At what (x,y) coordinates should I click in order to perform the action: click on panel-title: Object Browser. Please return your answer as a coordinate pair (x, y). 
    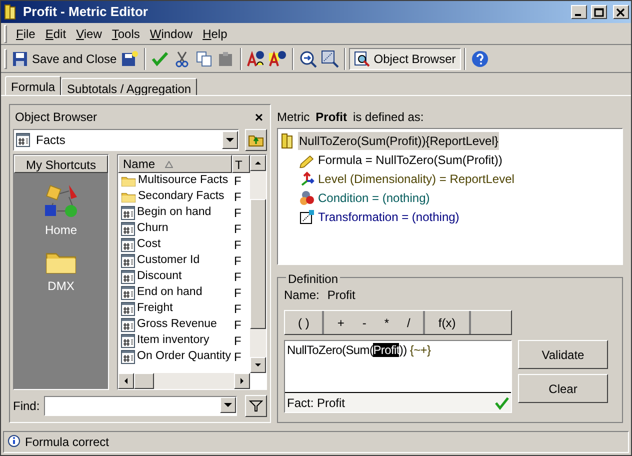
    Looking at the image, I should click on (56, 117).